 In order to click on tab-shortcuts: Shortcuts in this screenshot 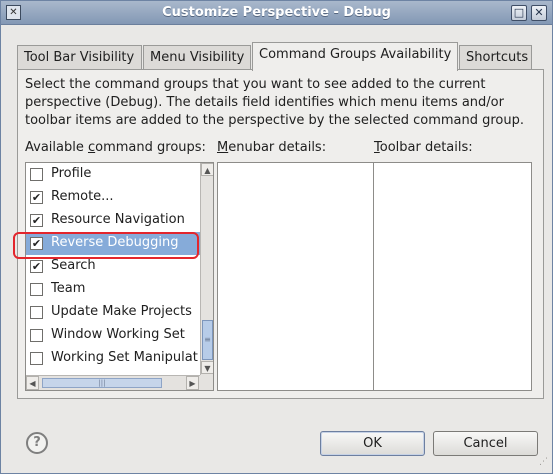, I will do `click(495, 58)`.